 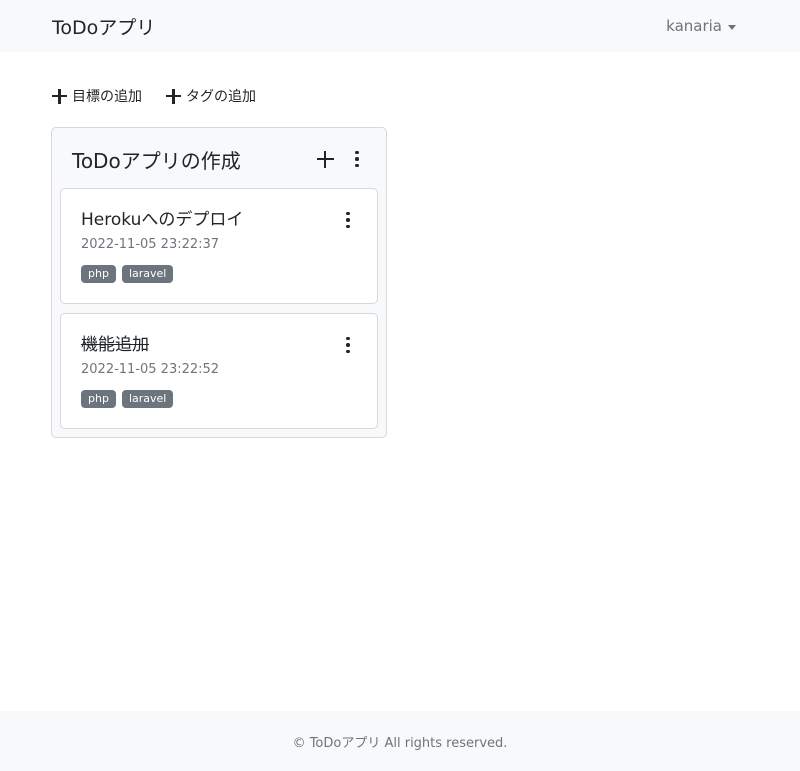 I want to click on todo-title: 機能追加, so click(x=115, y=345).